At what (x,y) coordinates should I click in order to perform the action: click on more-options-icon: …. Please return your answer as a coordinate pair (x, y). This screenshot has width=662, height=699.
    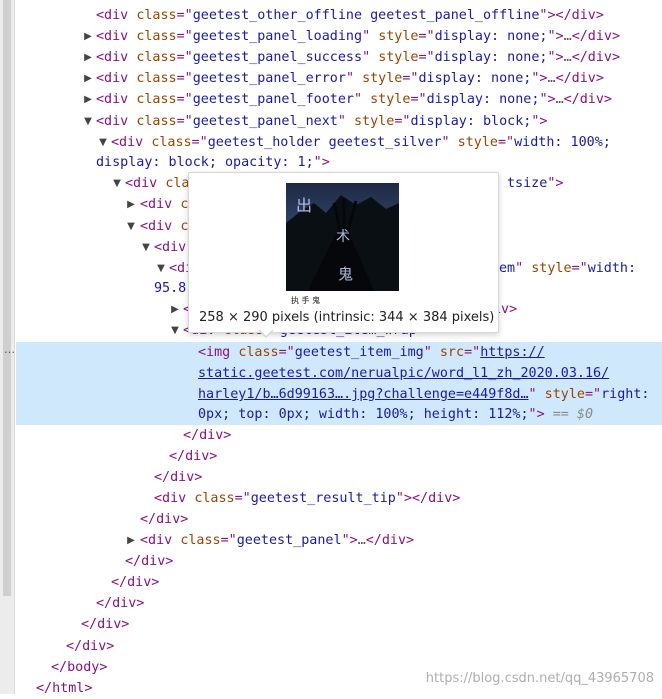
    Looking at the image, I should click on (10, 349).